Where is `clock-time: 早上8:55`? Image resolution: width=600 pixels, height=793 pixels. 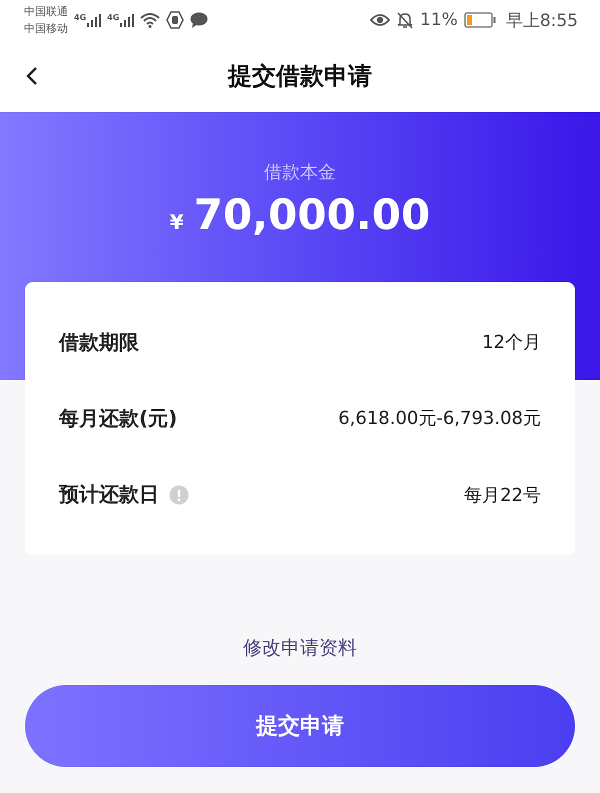 clock-time: 早上8:55 is located at coordinates (542, 21).